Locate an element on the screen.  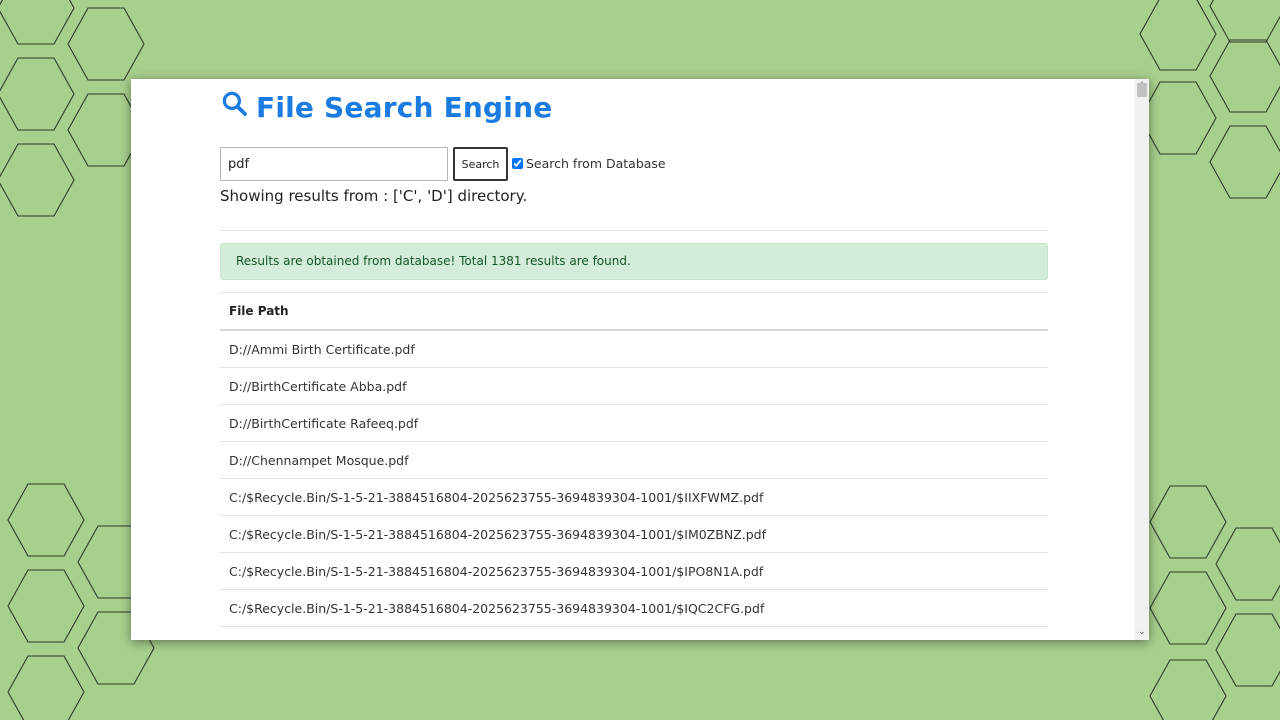
search-button: Search is located at coordinates (480, 164).